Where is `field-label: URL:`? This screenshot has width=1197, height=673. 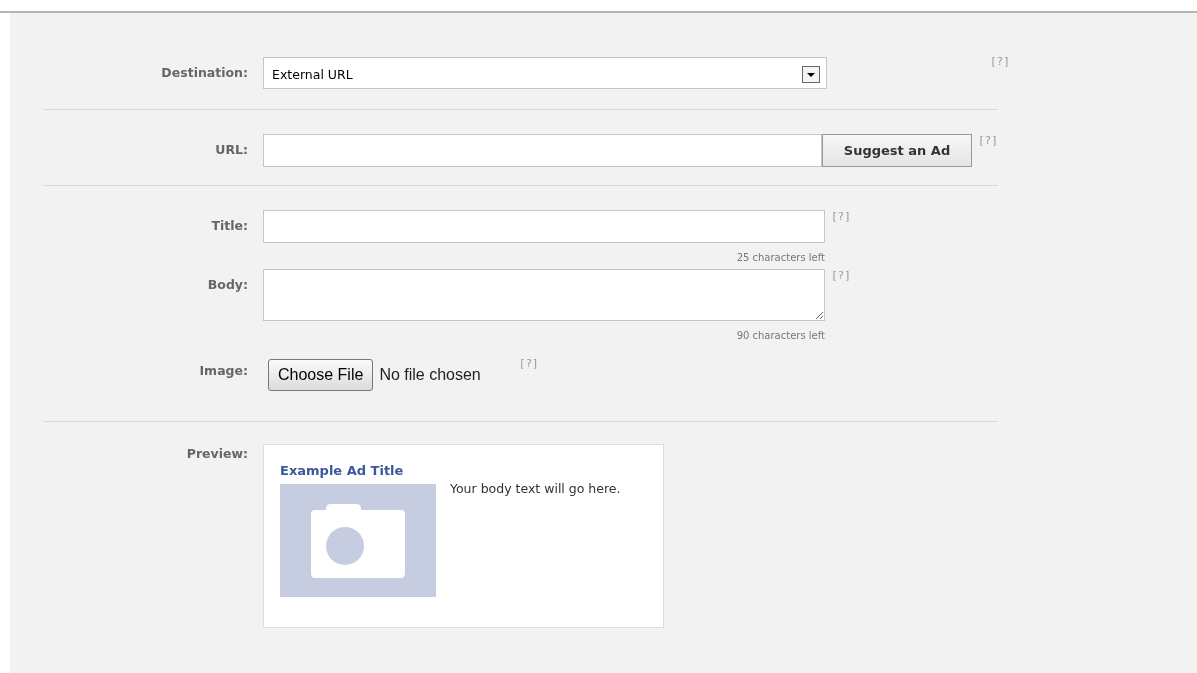 field-label: URL: is located at coordinates (231, 150).